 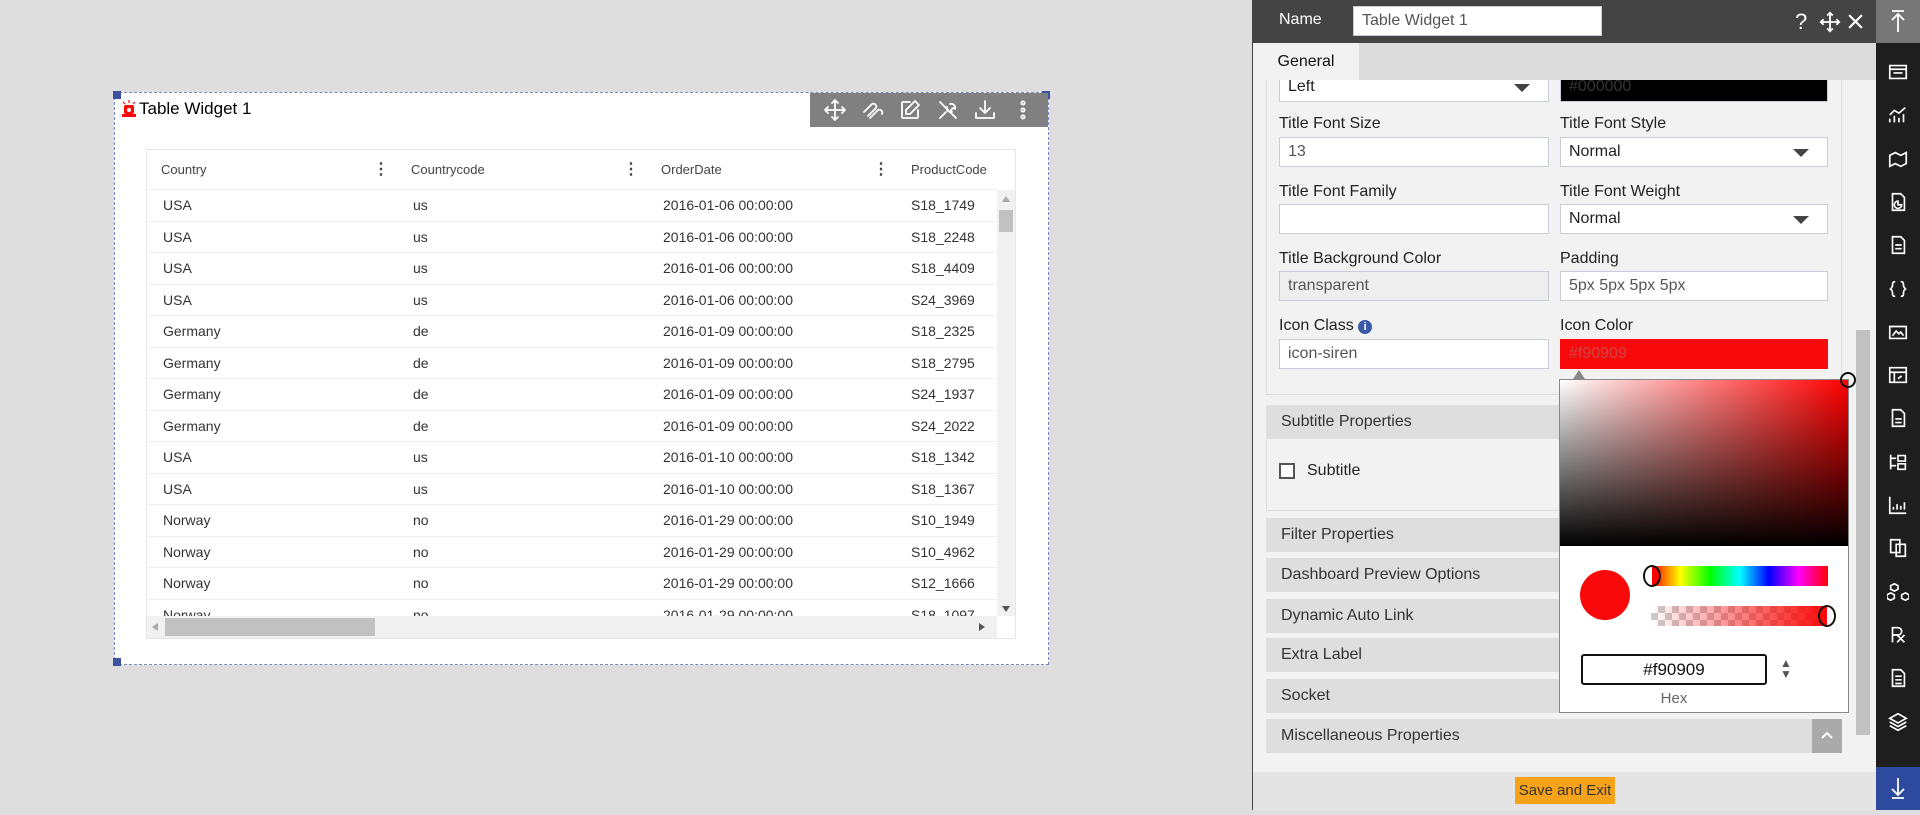 I want to click on hex-input: #f90909, so click(x=1674, y=669).